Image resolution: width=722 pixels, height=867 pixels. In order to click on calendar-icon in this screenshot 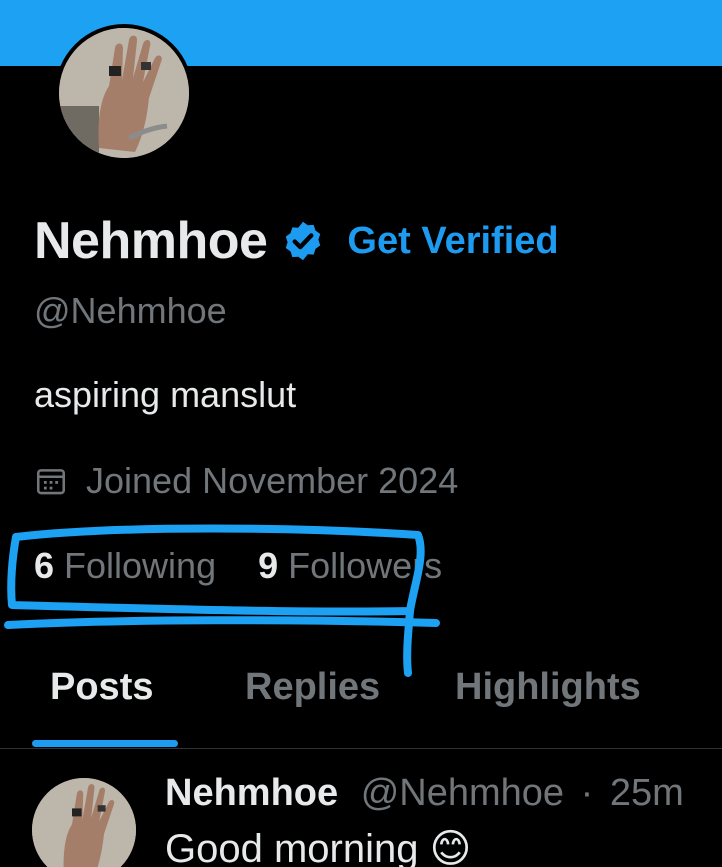, I will do `click(51, 482)`.